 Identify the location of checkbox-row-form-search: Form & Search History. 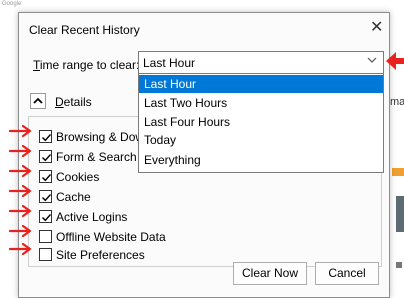
(94, 158).